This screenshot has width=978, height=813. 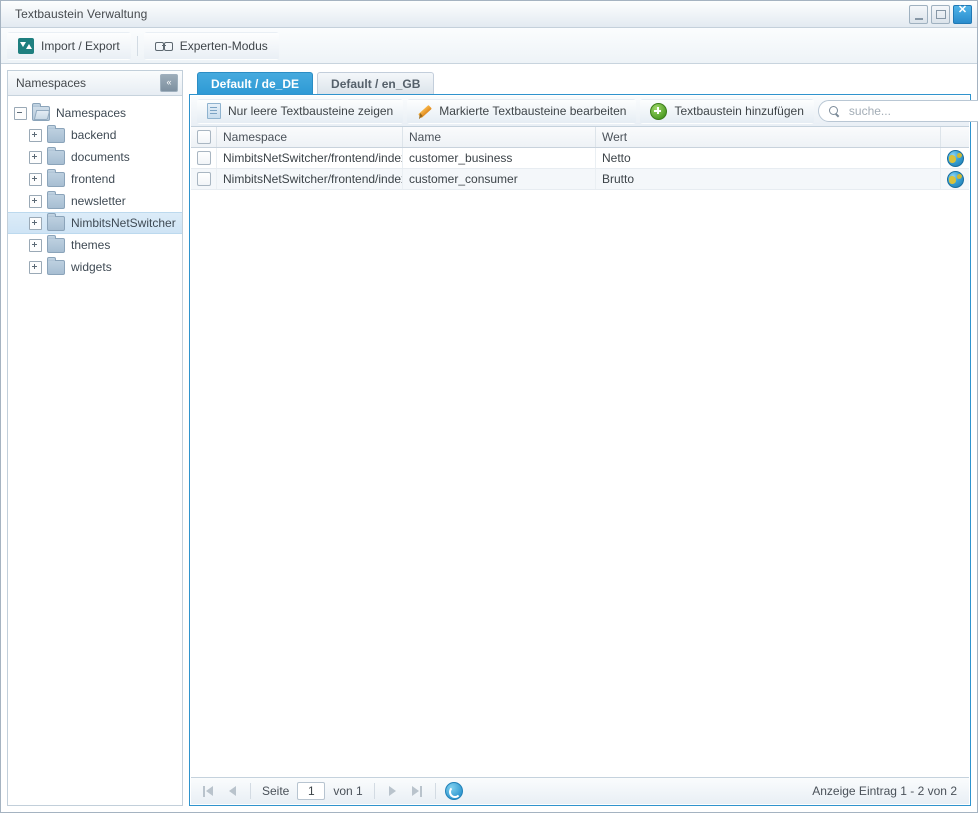 I want to click on tree-node-label: frontend, so click(x=93, y=179).